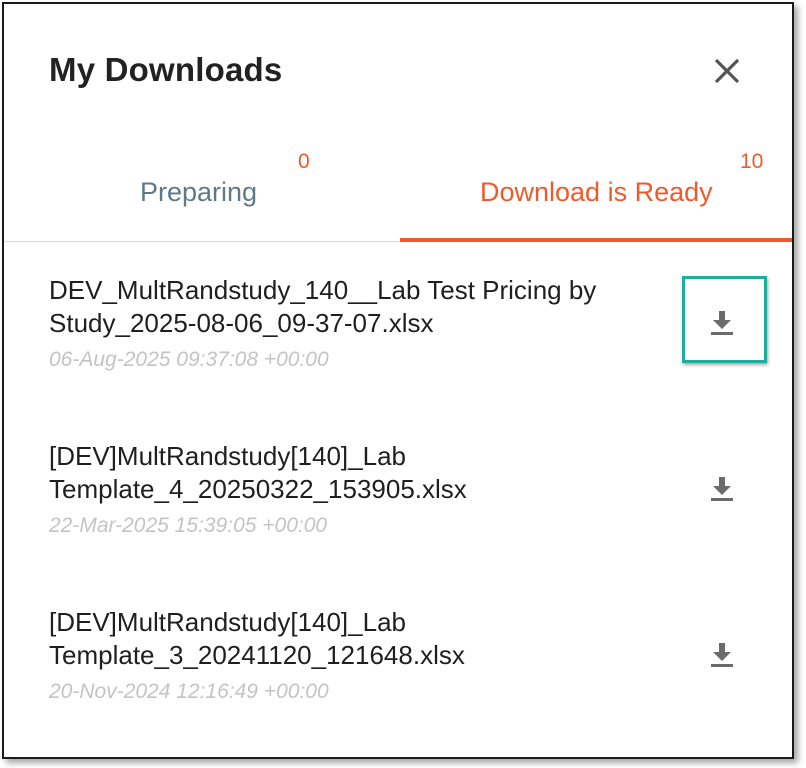 Image resolution: width=806 pixels, height=768 pixels. What do you see at coordinates (304, 161) in the screenshot?
I see `tab-preparing-count: 0` at bounding box center [304, 161].